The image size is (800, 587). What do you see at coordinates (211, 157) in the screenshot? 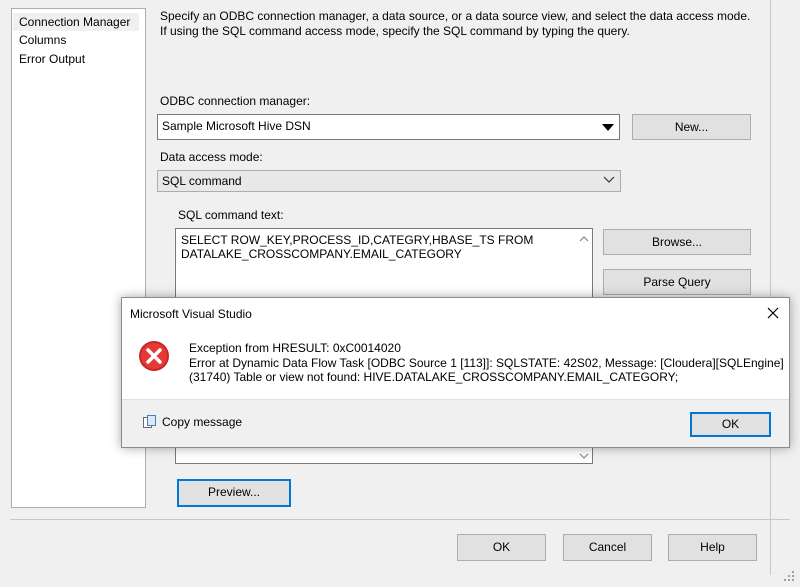
I see `data-access-mode-label: Data access mode:` at bounding box center [211, 157].